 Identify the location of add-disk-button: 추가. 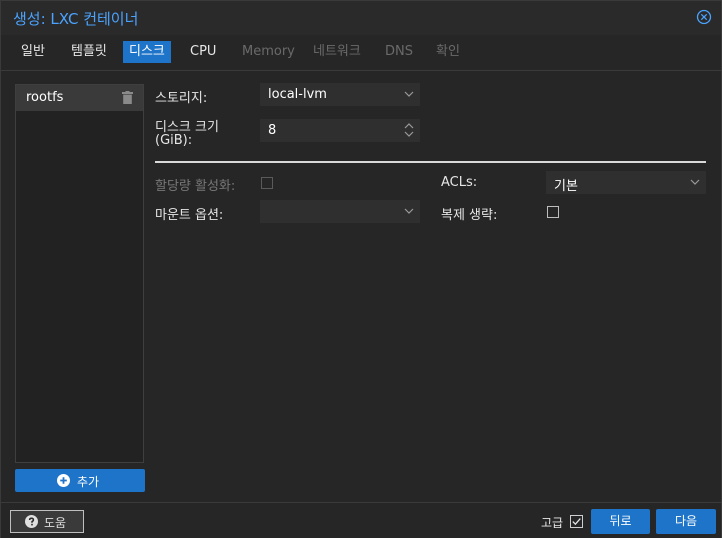
(80, 480).